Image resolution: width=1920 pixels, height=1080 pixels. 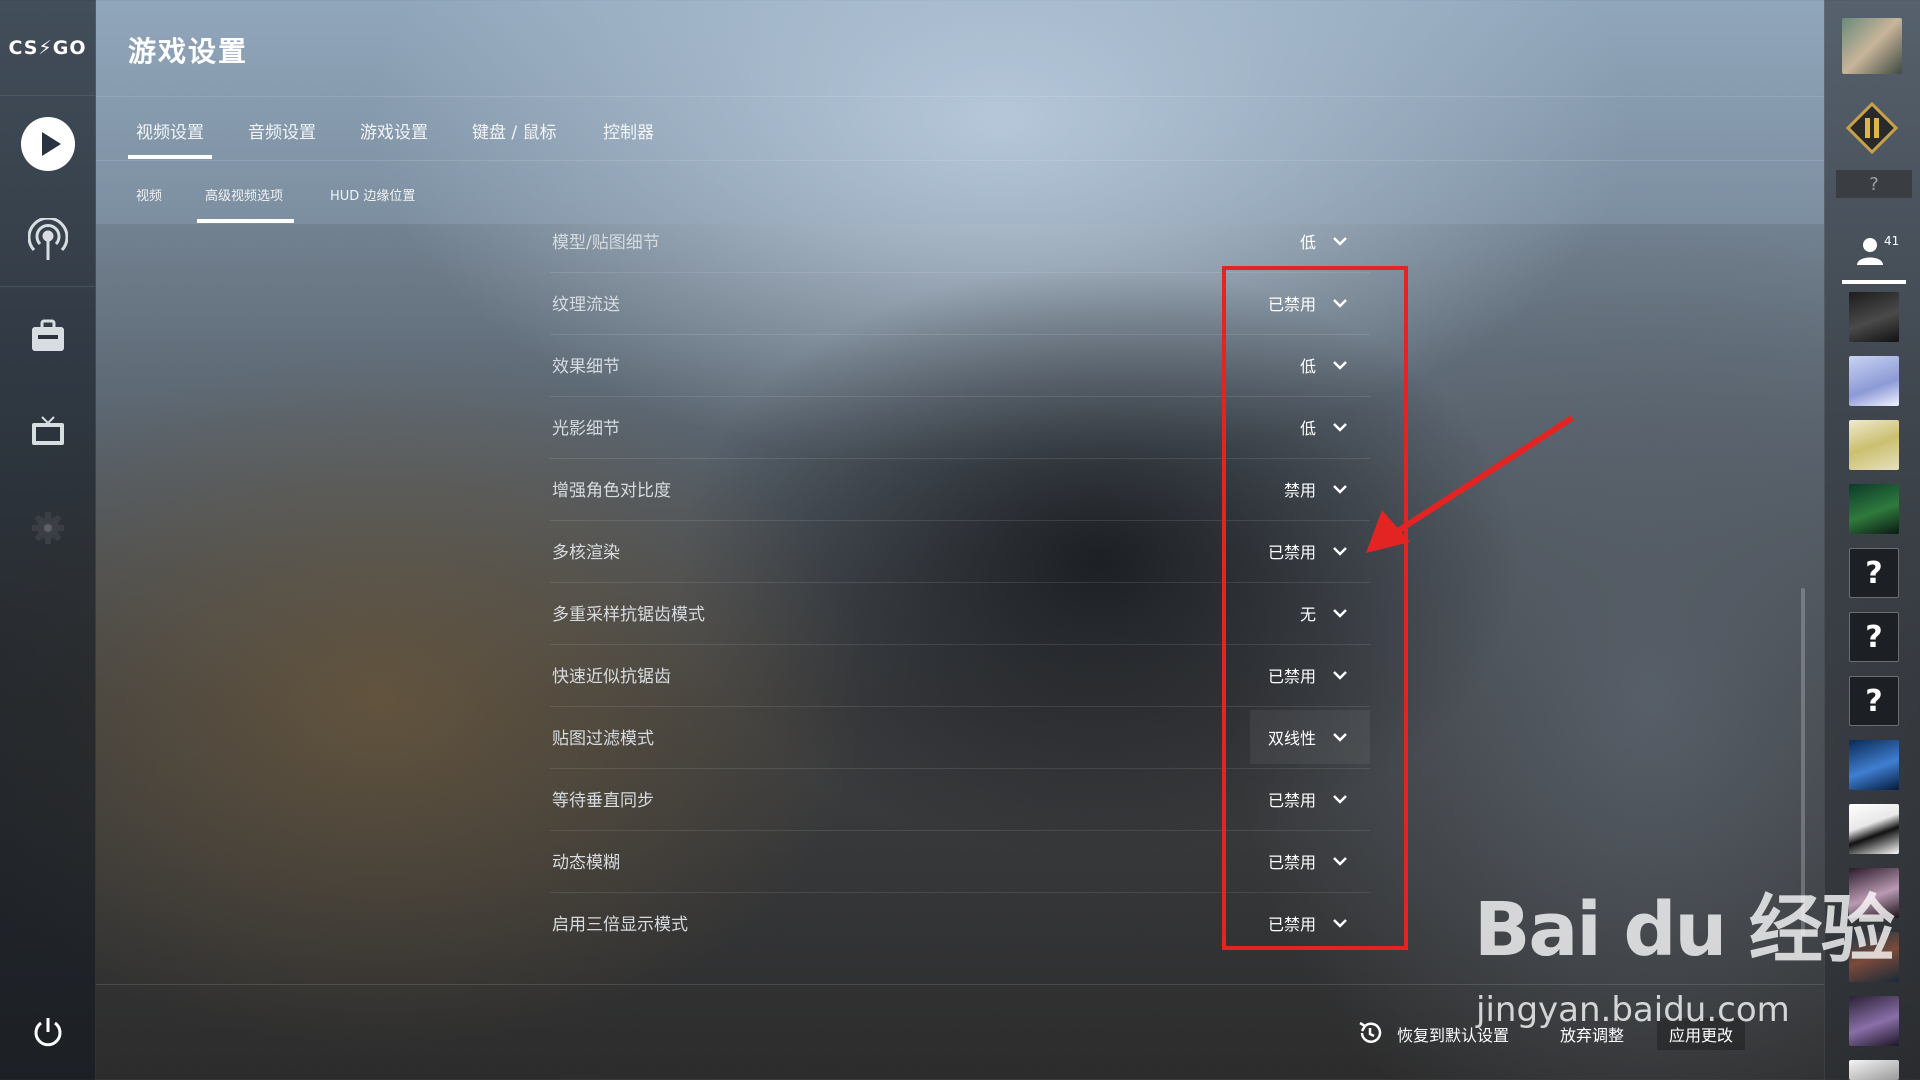 I want to click on settings-button, so click(x=47, y=528).